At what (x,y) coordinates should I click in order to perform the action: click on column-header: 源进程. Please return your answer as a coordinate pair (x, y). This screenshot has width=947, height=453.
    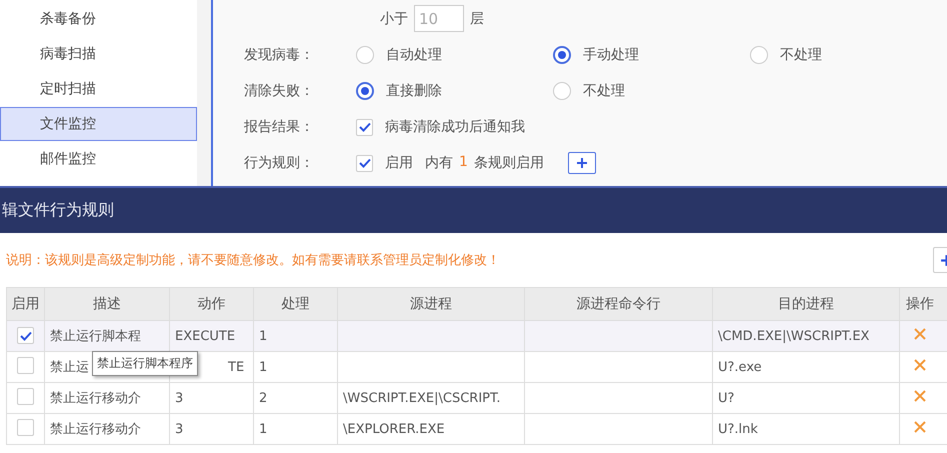
    Looking at the image, I should click on (431, 304).